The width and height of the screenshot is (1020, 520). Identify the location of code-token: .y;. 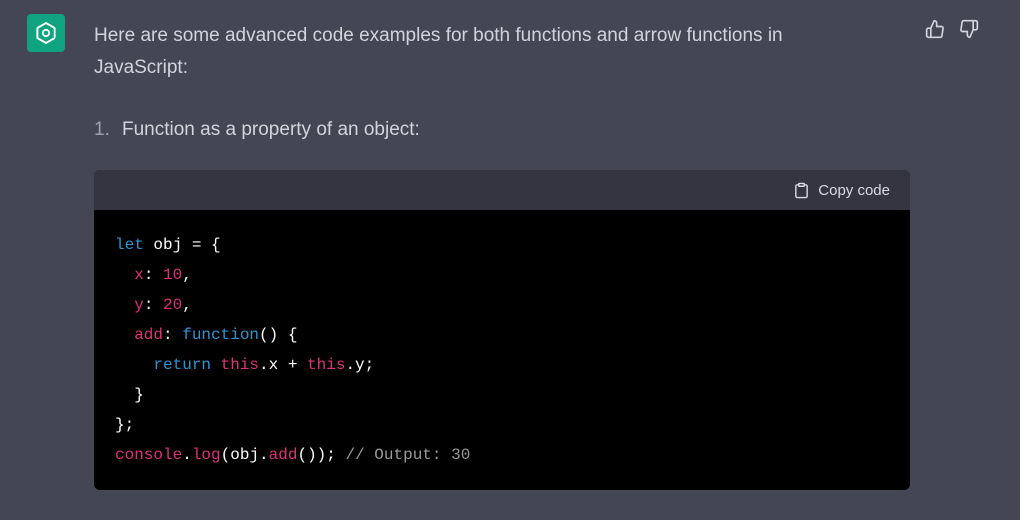
(360, 365).